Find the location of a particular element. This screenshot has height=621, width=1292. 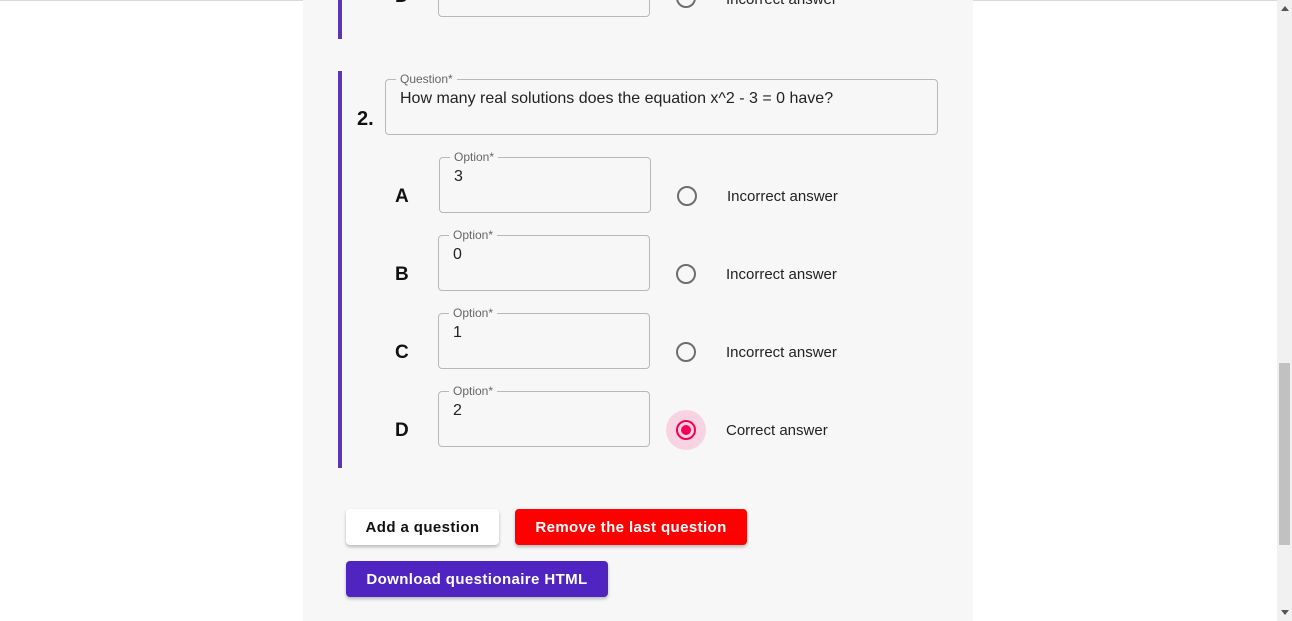

option-d-radio is located at coordinates (686, 430).